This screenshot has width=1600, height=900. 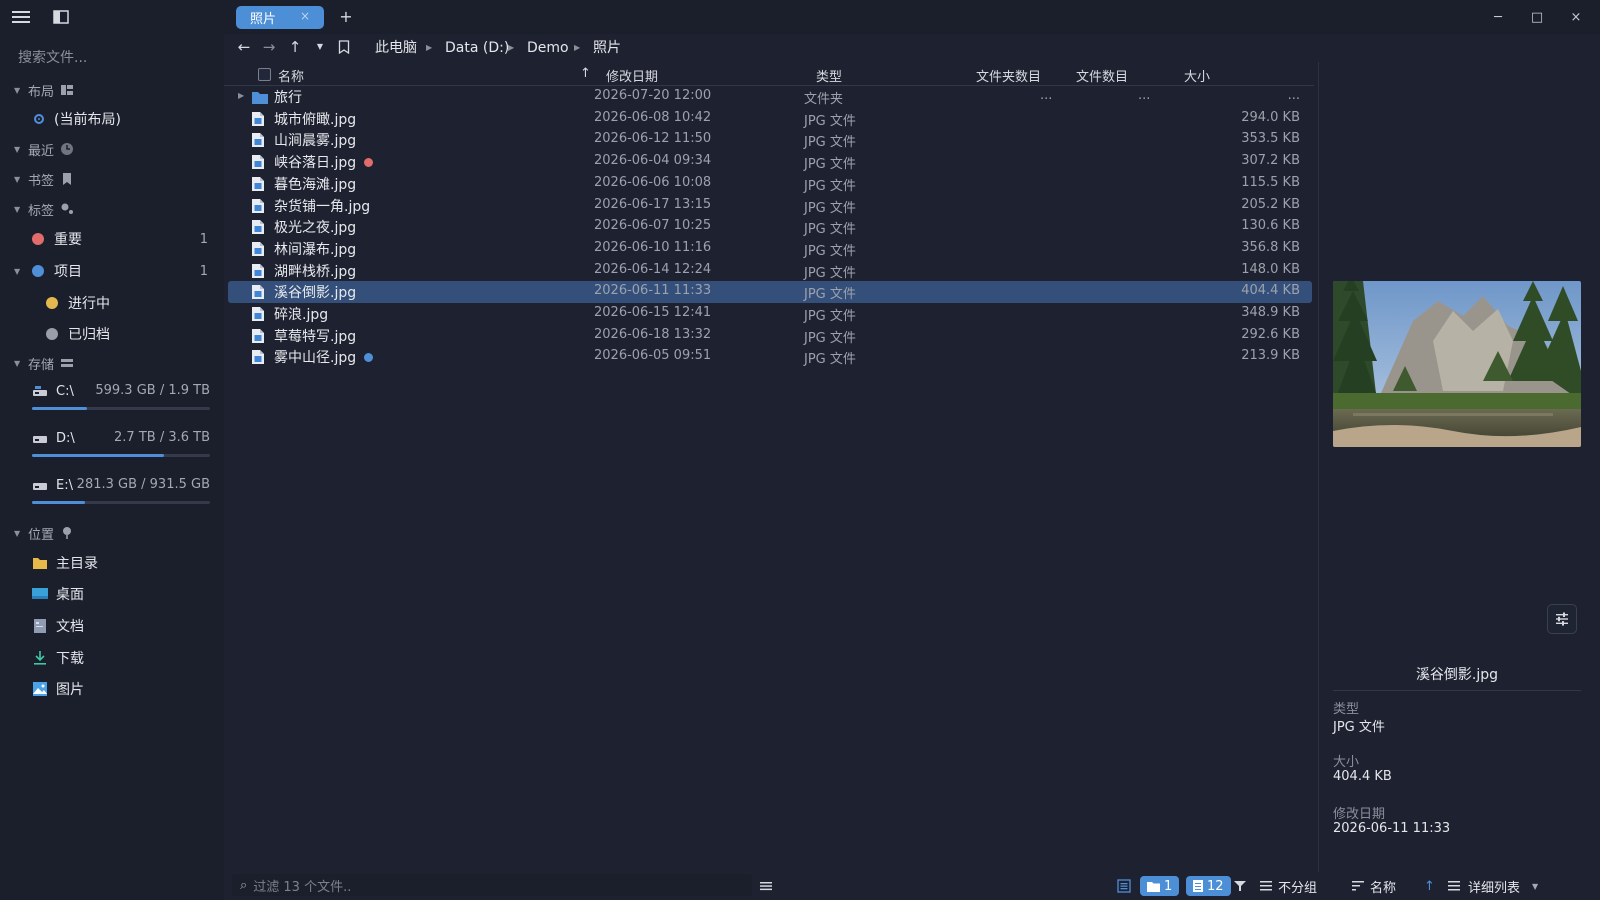 I want to click on tag-important: 重要 1, so click(x=120, y=239).